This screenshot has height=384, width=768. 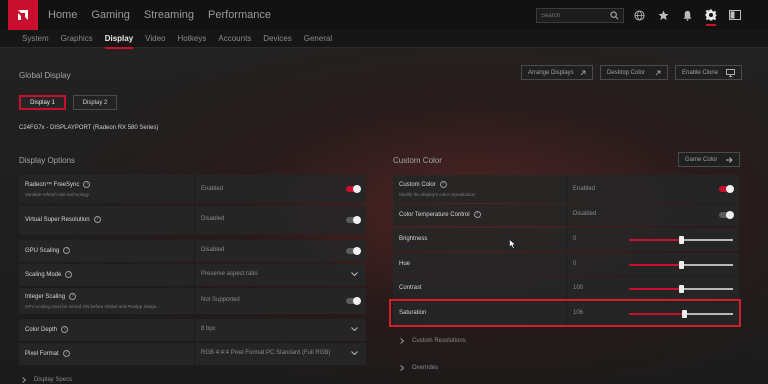 What do you see at coordinates (191, 38) in the screenshot?
I see `tab-hotkeys: Hotkeys` at bounding box center [191, 38].